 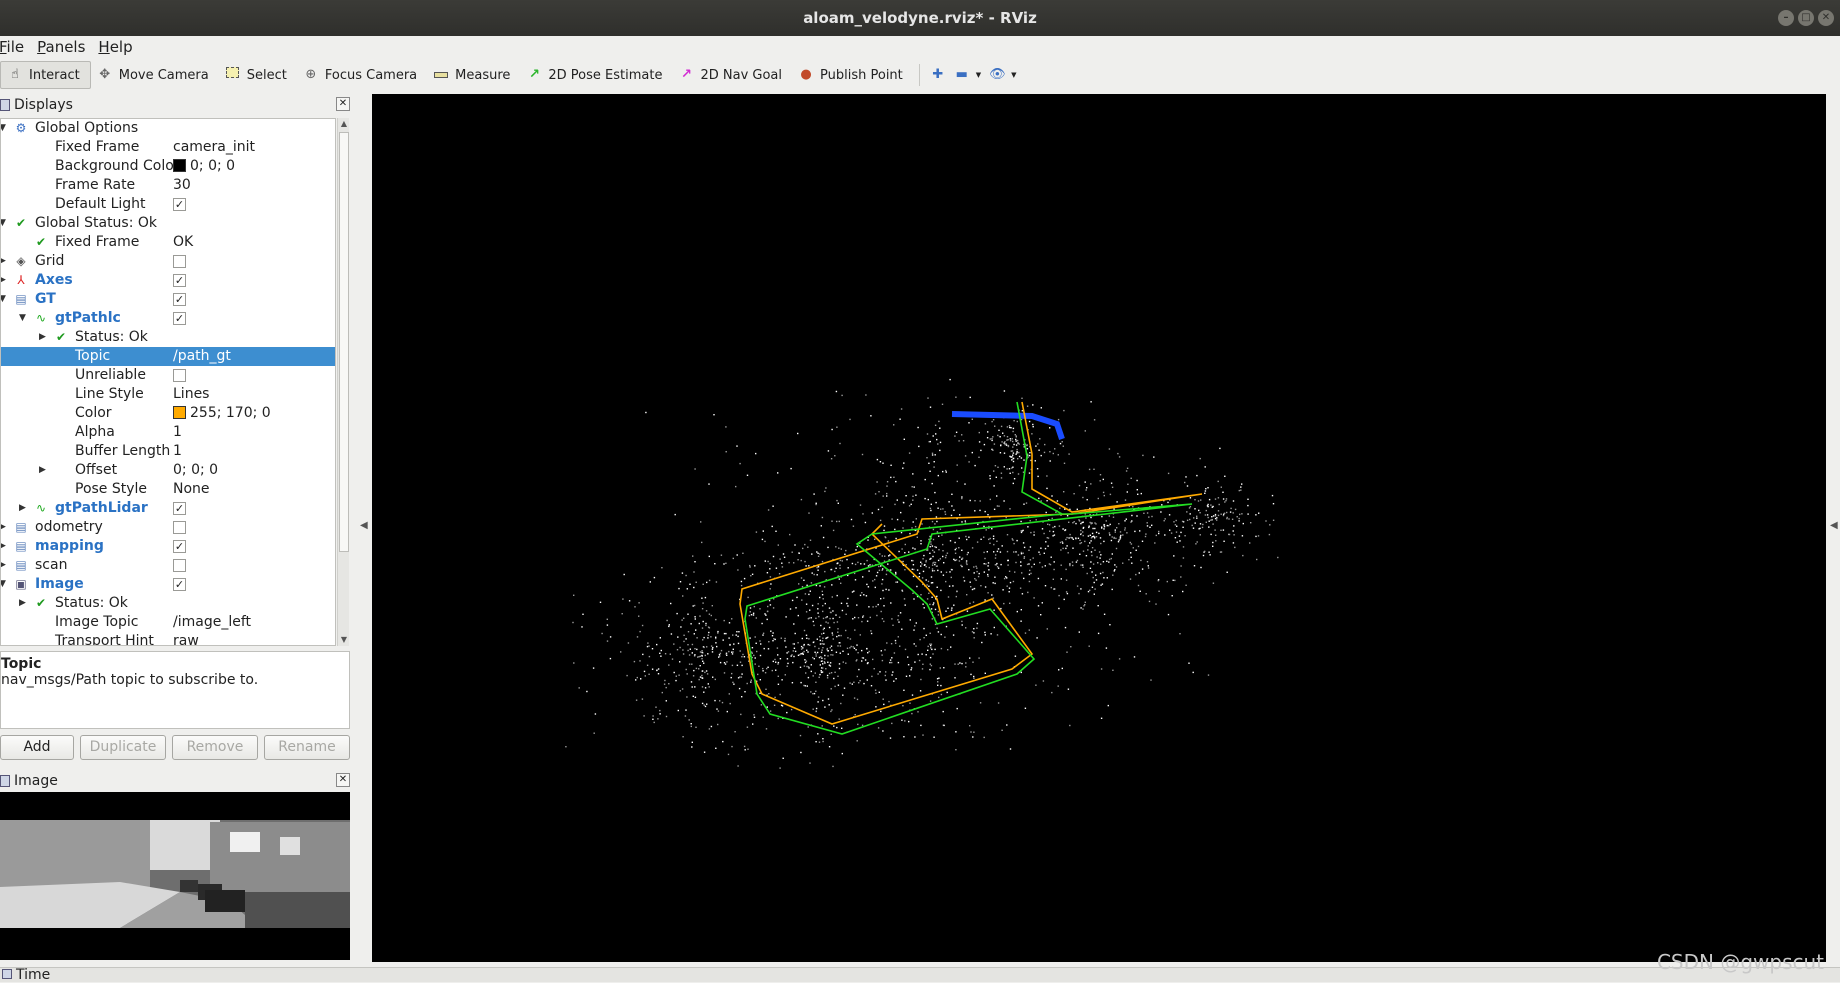 I want to click on view-tool-button: 👁▼, so click(x=1002, y=75).